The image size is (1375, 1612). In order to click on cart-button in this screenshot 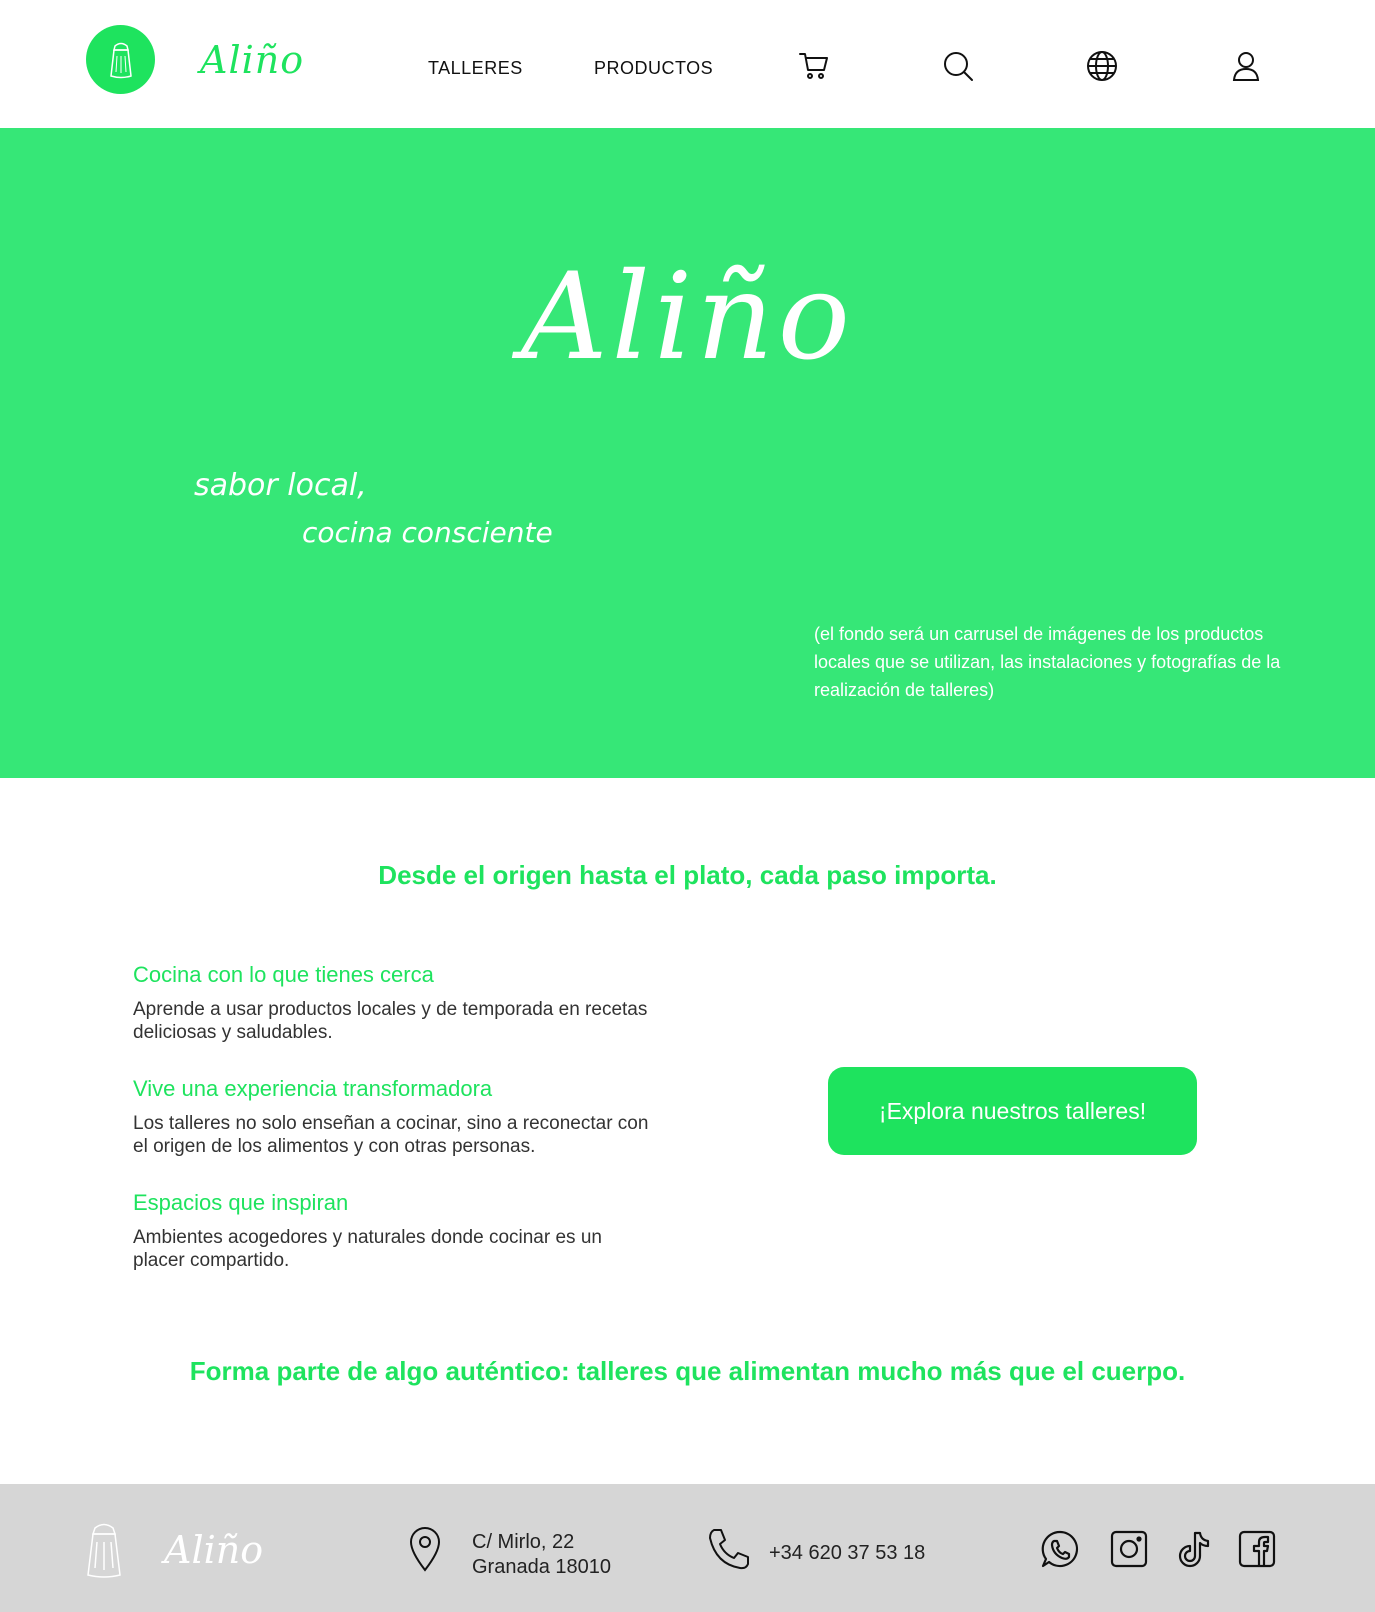, I will do `click(814, 66)`.